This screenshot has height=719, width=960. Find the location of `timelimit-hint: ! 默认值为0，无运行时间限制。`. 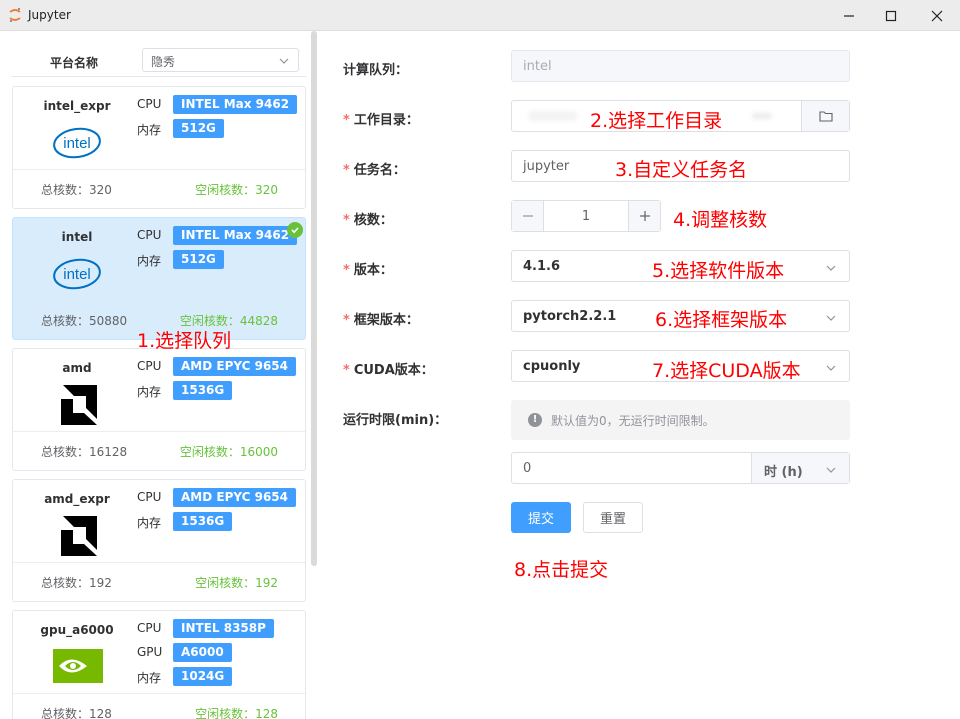

timelimit-hint: ! 默认值为0，无运行时间限制。 is located at coordinates (680, 420).